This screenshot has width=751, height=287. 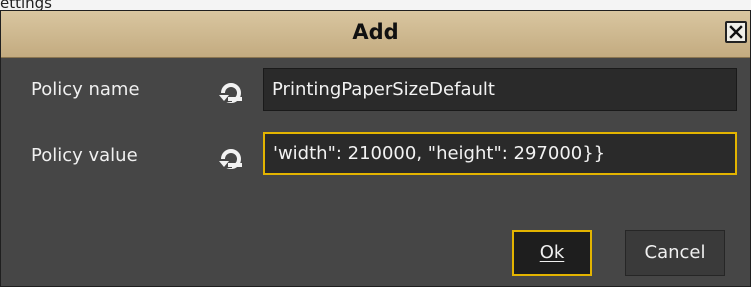 I want to click on policy-name-reset-button, so click(x=231, y=92).